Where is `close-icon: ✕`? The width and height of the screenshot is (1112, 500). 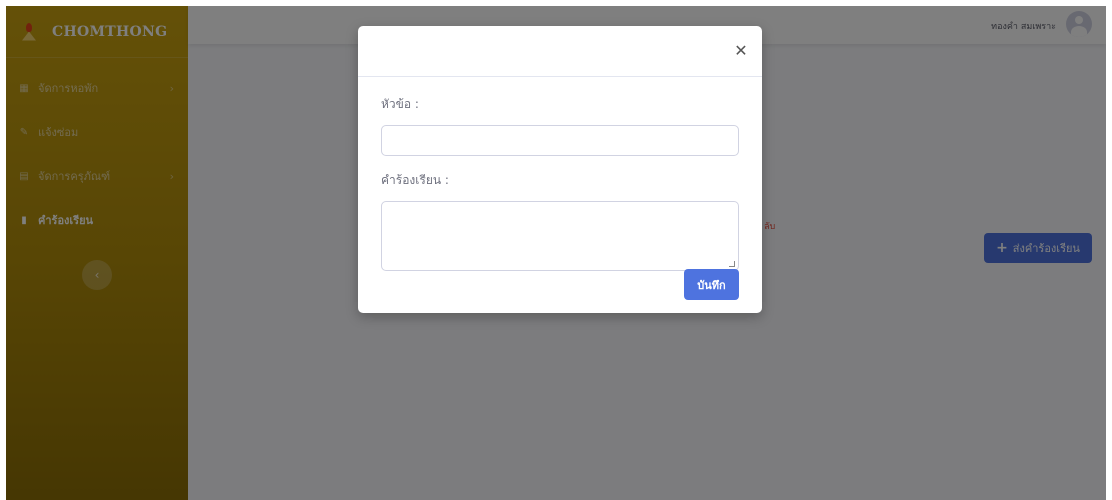
close-icon: ✕ is located at coordinates (741, 51).